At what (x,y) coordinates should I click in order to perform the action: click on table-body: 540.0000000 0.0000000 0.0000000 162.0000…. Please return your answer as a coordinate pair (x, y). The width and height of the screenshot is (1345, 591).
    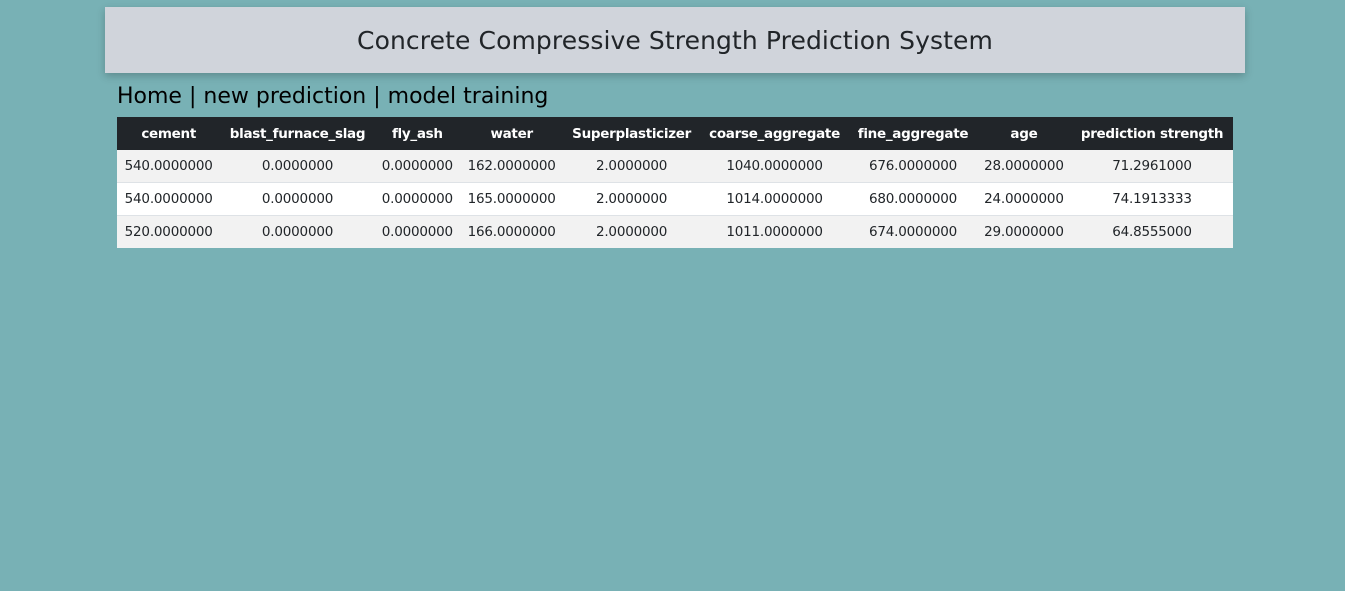
    Looking at the image, I should click on (675, 199).